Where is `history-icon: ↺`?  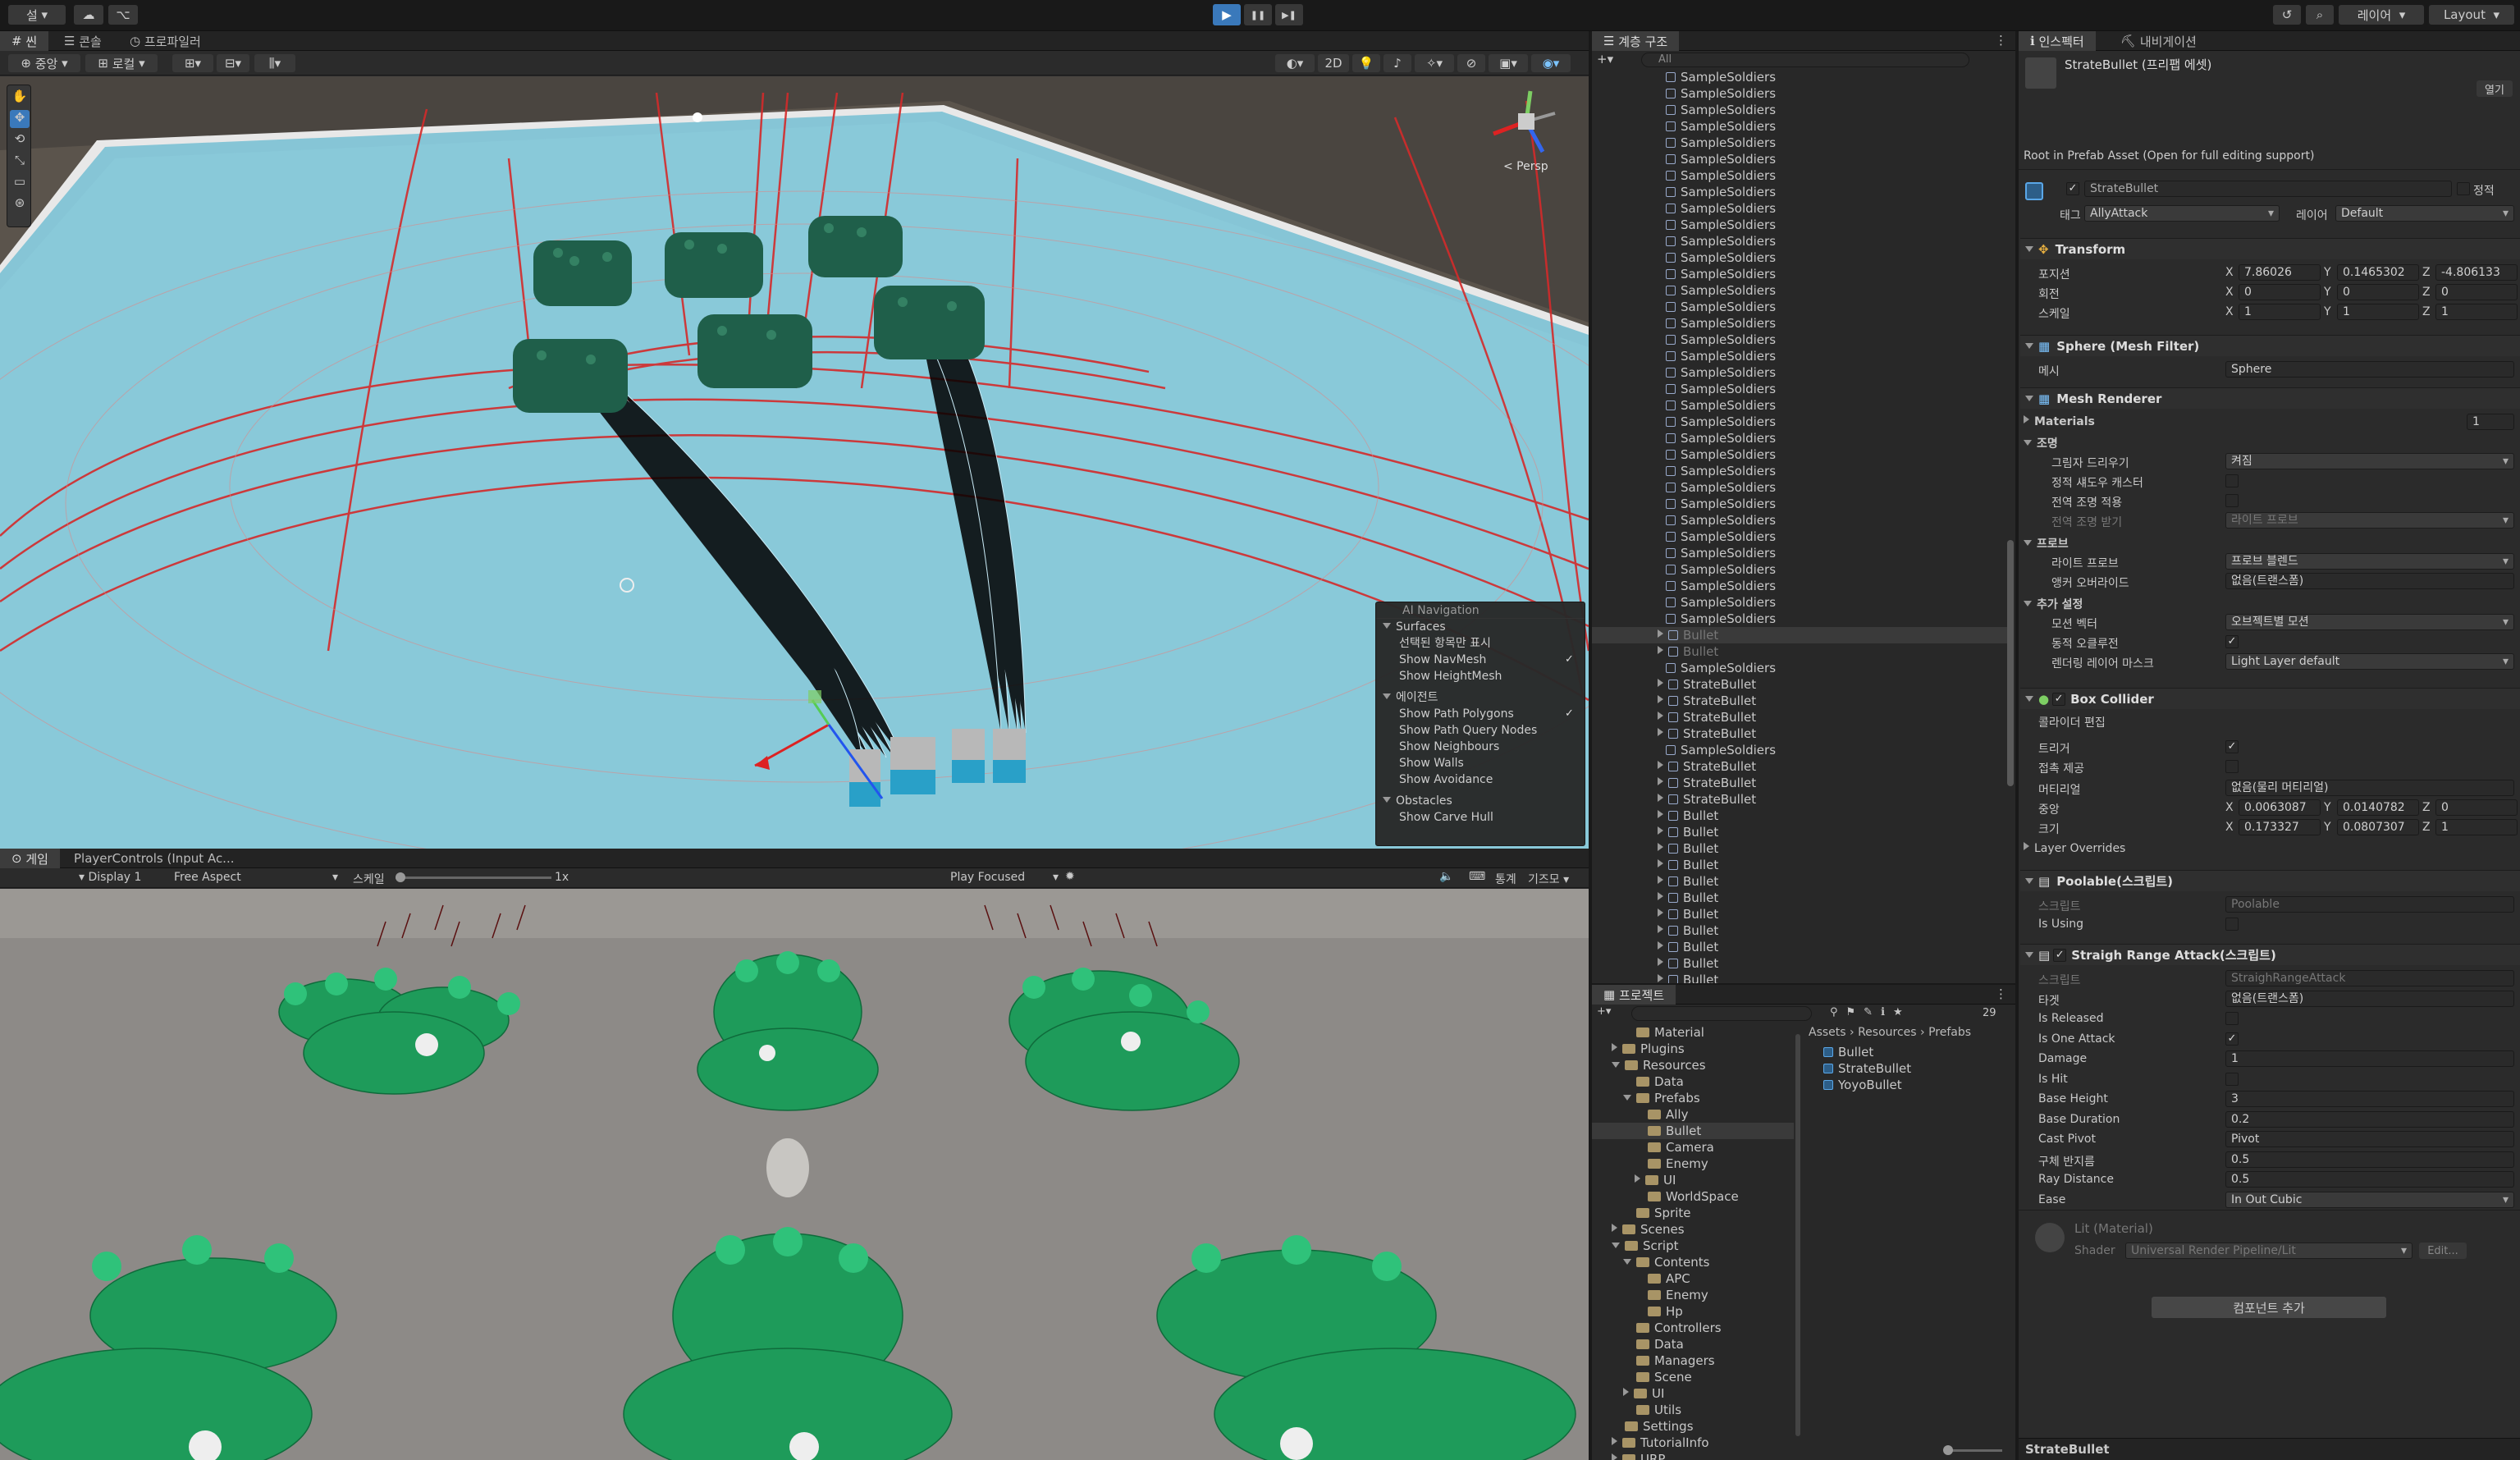 history-icon: ↺ is located at coordinates (2287, 15).